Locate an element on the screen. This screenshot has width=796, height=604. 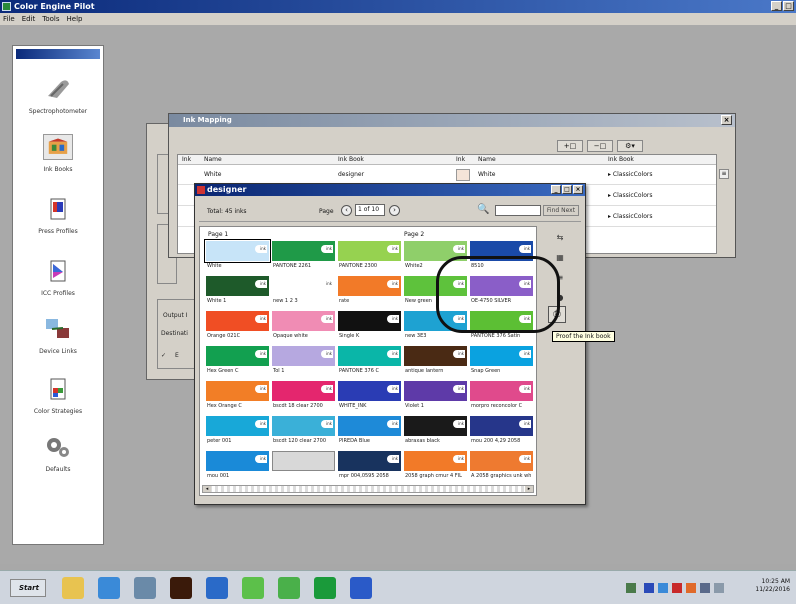
ink-swatch: ink White is located at coordinates (237, 256).